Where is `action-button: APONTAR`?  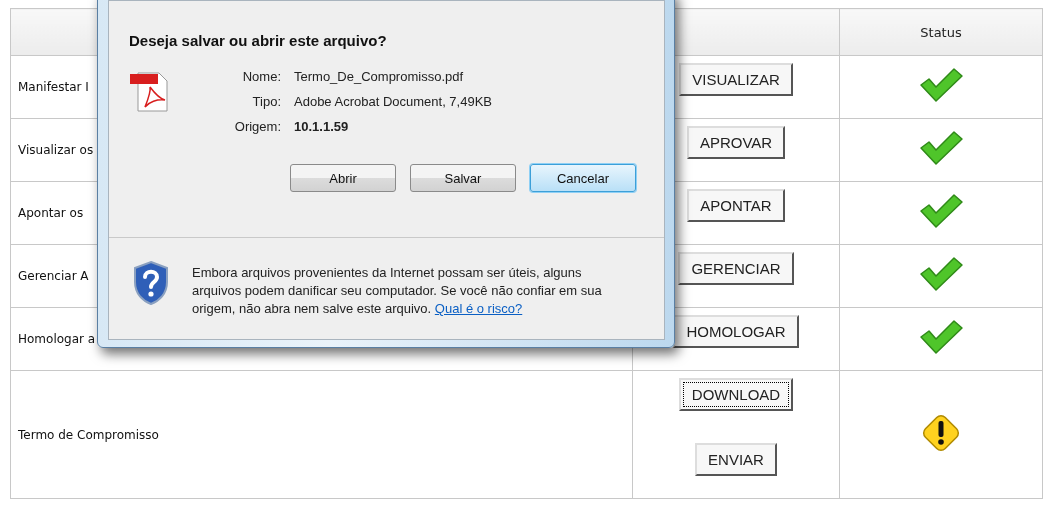 action-button: APONTAR is located at coordinates (736, 205).